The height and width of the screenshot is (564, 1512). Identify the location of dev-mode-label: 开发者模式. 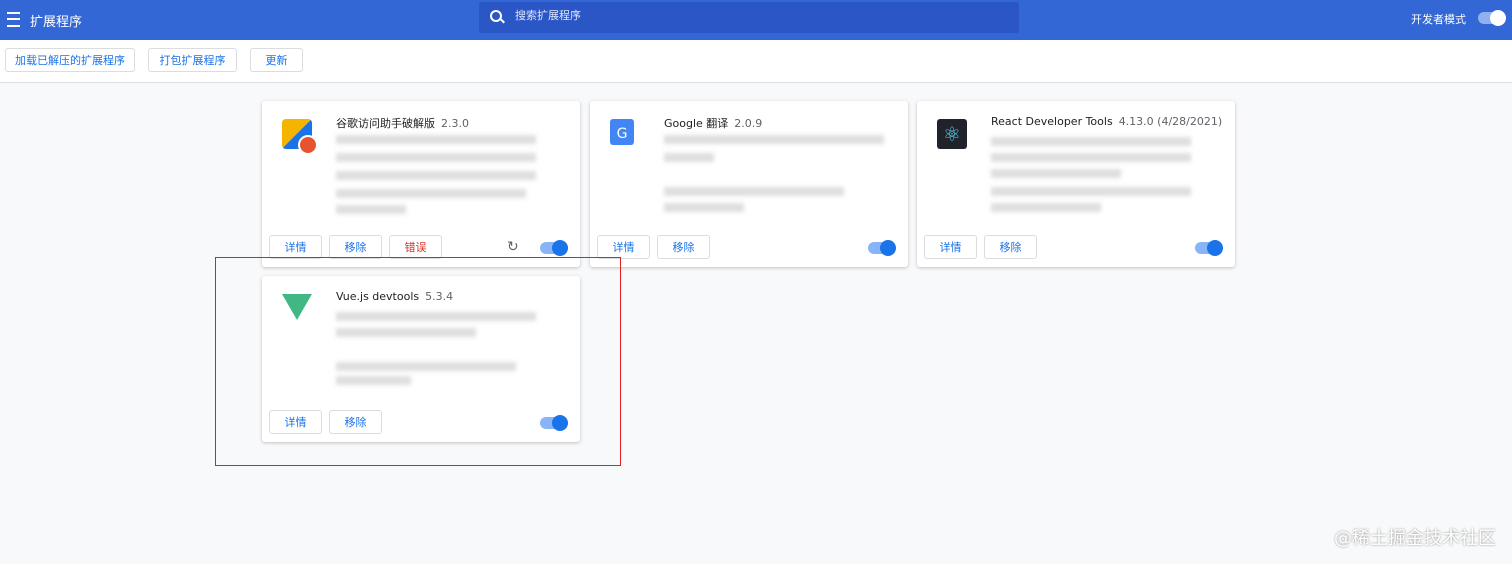
(1438, 19).